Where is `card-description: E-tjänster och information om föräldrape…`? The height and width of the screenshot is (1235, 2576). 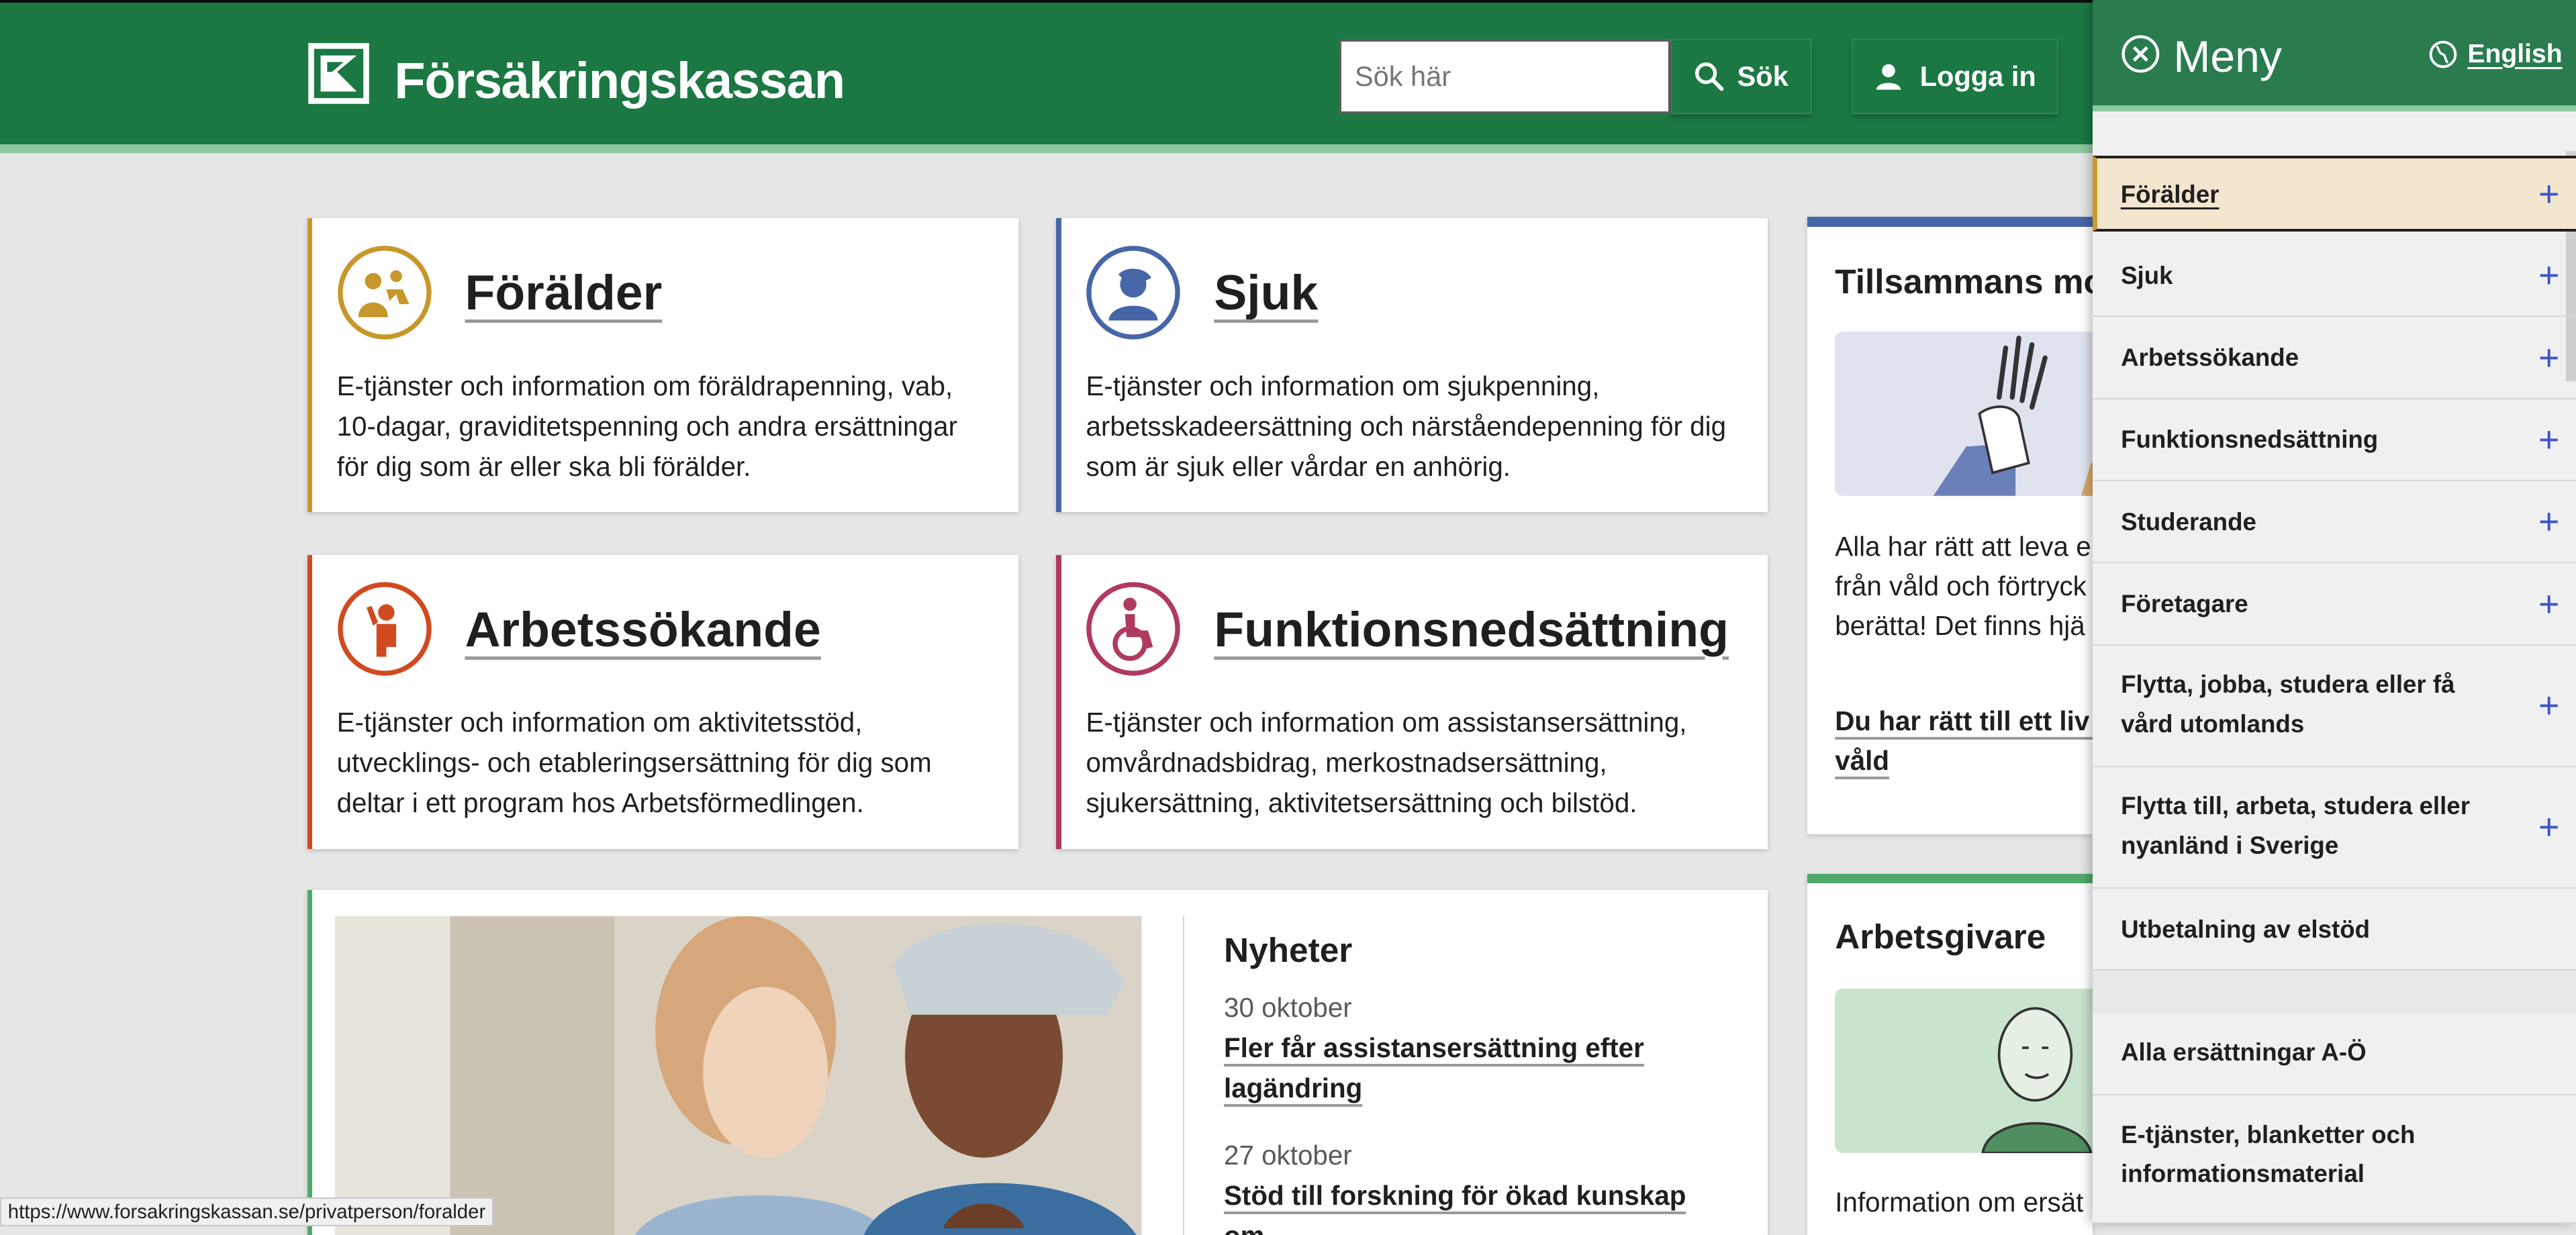
card-description: E-tjänster och information om föräldrape… is located at coordinates (647, 426).